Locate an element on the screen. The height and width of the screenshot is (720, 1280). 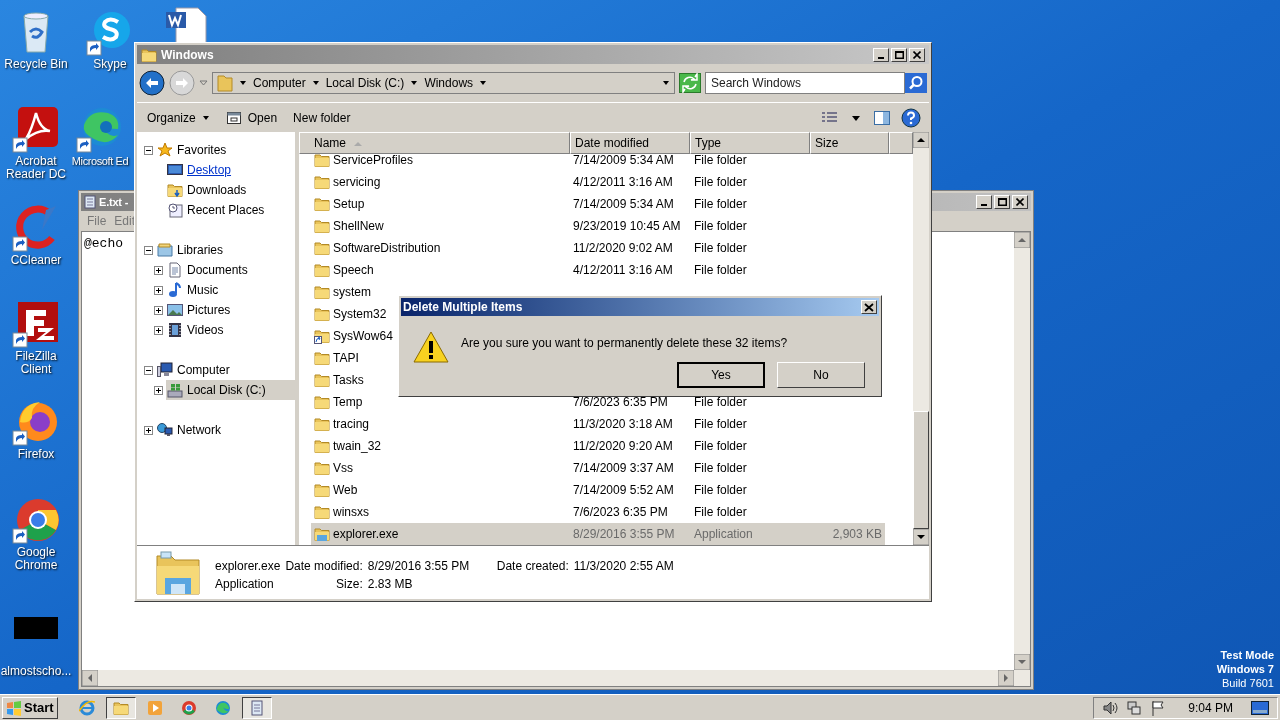
file-type: Application is located at coordinates (245, 584).